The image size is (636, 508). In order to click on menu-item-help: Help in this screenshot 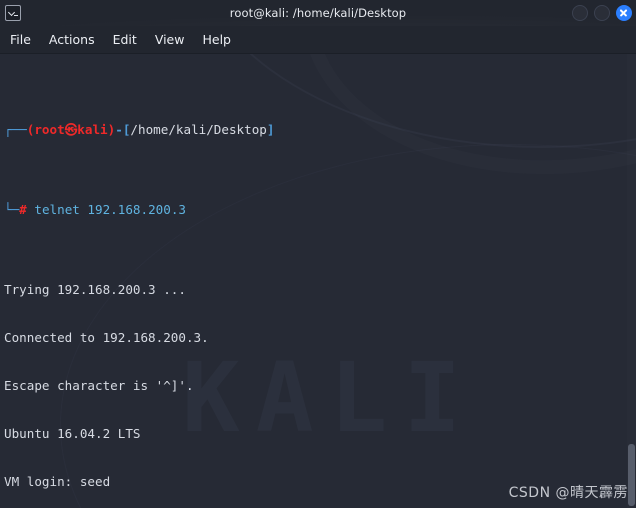, I will do `click(216, 39)`.